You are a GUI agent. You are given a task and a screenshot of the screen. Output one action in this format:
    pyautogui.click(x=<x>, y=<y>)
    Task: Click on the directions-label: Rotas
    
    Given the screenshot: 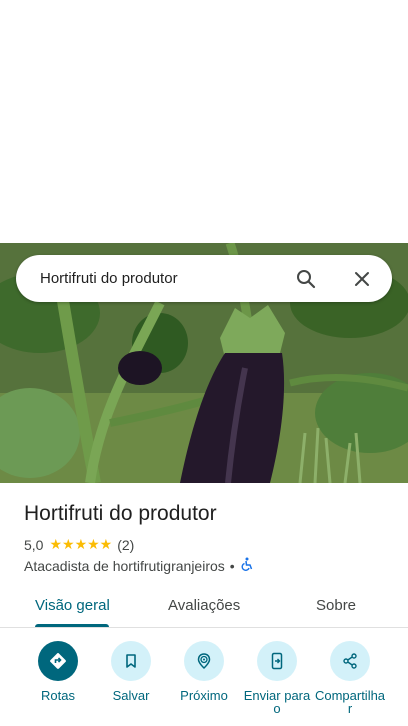 What is the action you would take?
    pyautogui.click(x=58, y=695)
    